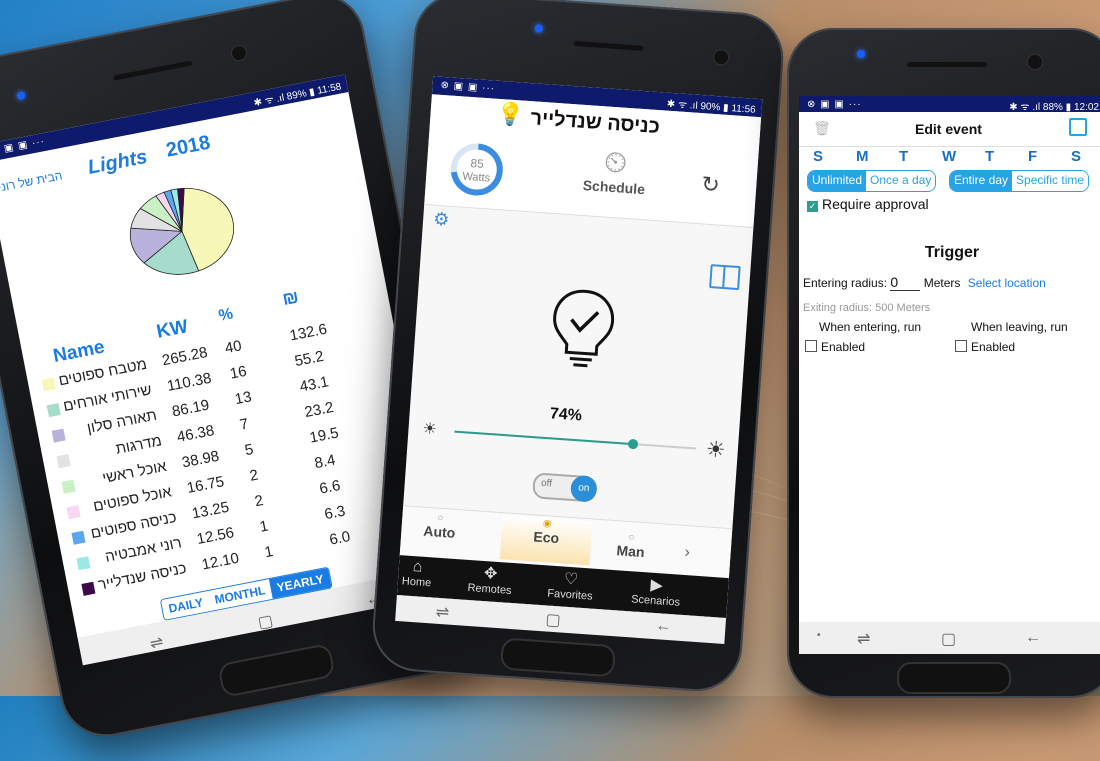  Describe the element at coordinates (243, 398) in the screenshot. I see `row-percent: 13` at that location.